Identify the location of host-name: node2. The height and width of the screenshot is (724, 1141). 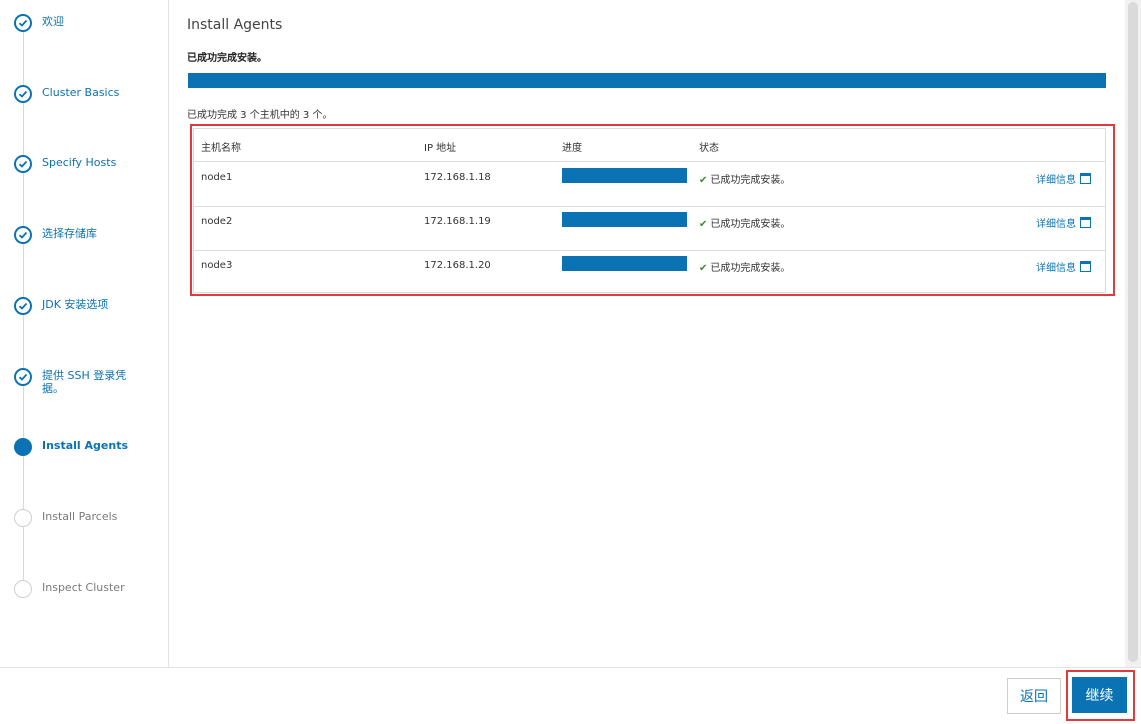
(217, 221).